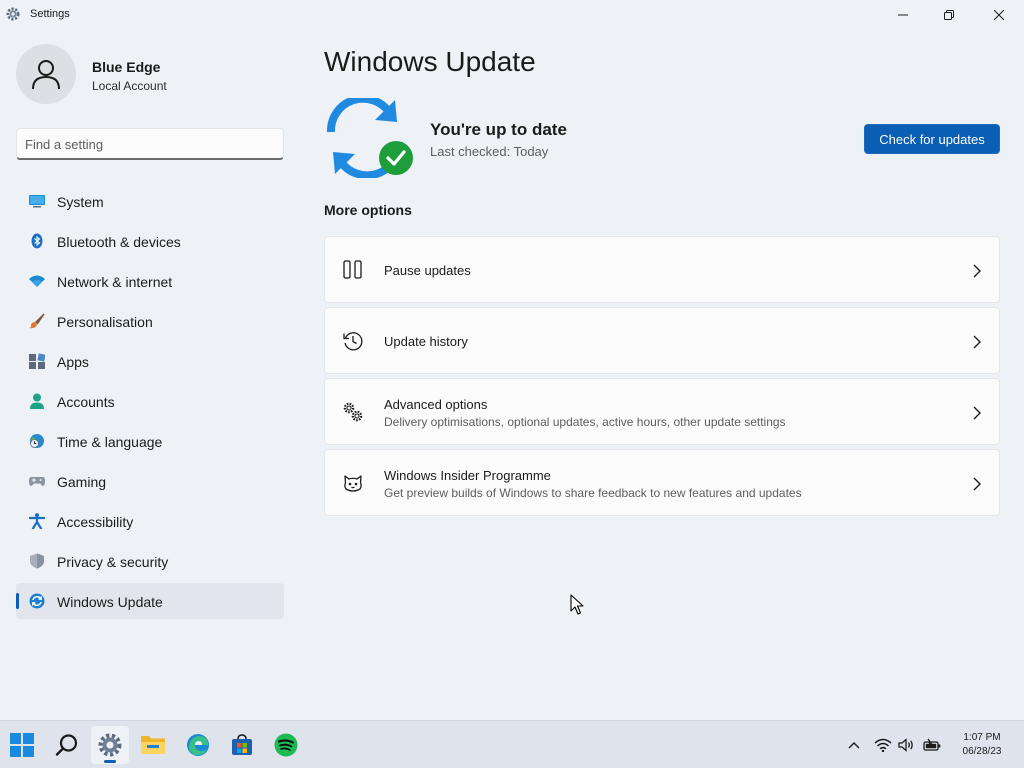  I want to click on sidebar-item-system: System, so click(150, 201).